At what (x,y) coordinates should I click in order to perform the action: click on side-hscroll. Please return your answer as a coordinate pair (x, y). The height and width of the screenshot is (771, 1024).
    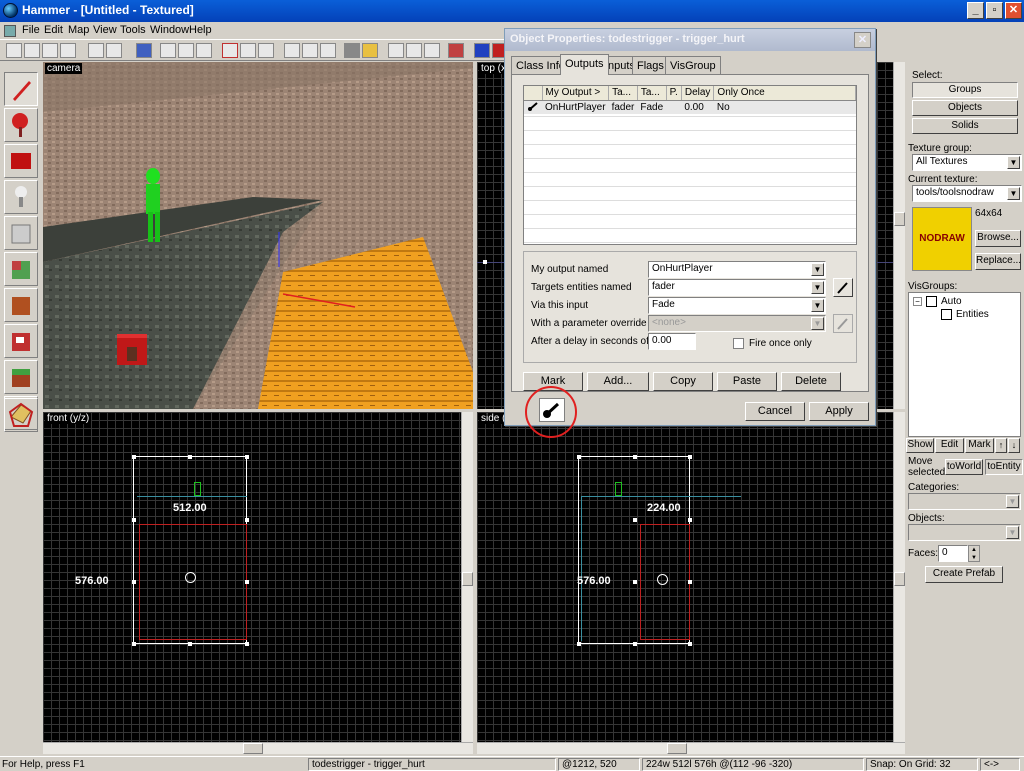
    Looking at the image, I should click on (691, 748).